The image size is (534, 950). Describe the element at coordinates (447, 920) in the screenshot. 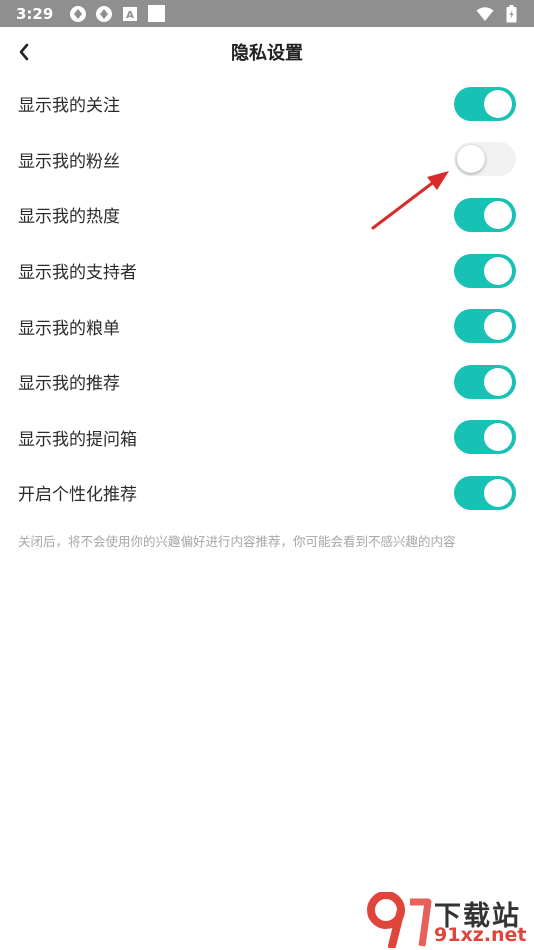

I see `watermark-logo: 下载站 91xz.net` at that location.